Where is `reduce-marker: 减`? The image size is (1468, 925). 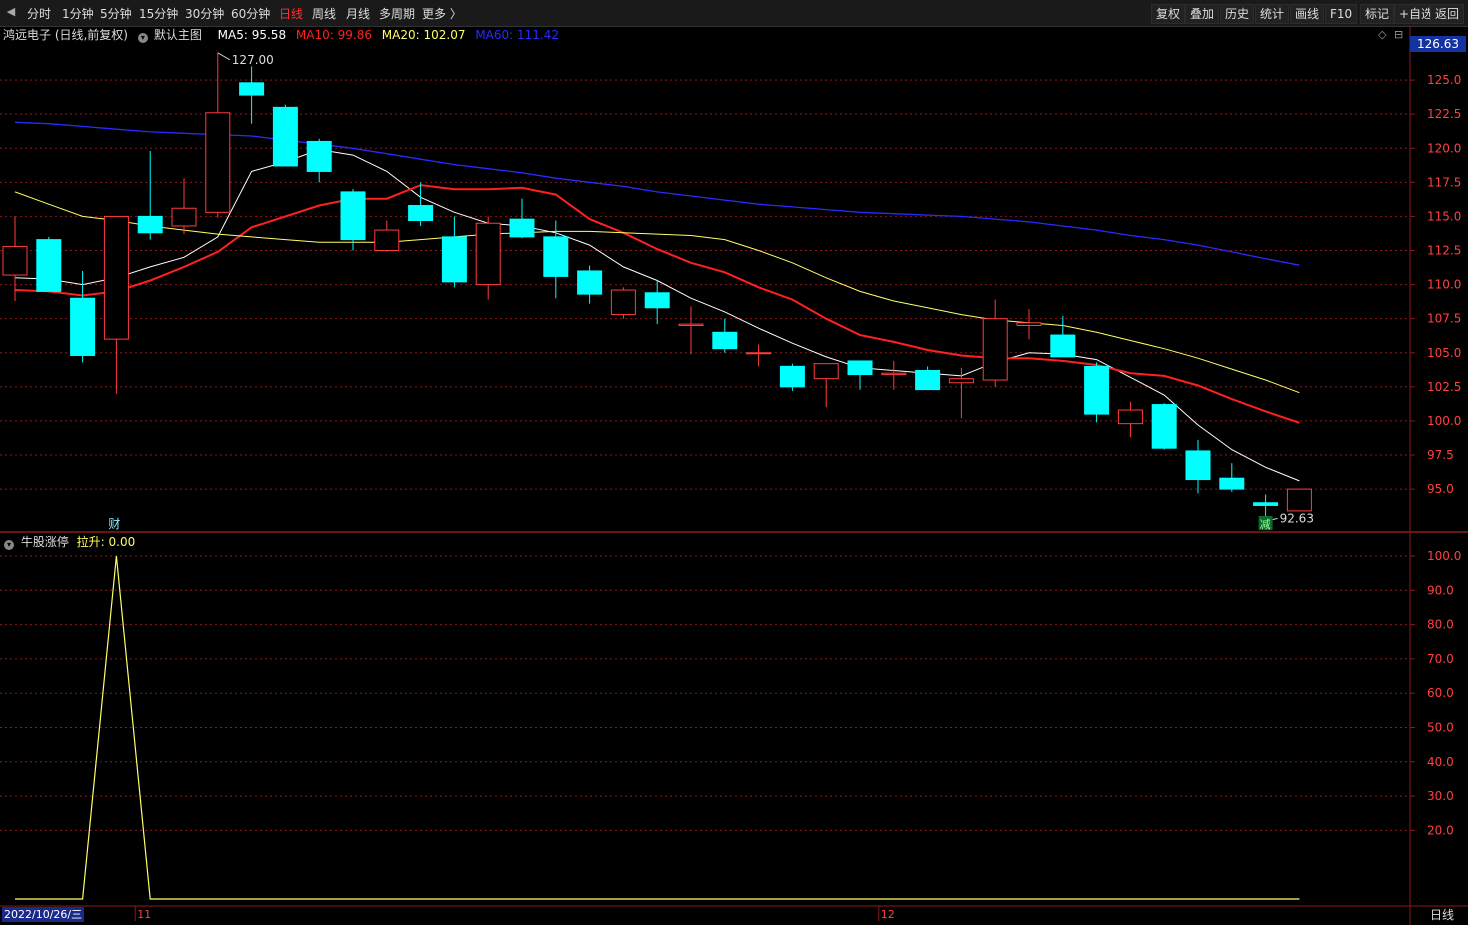 reduce-marker: 减 is located at coordinates (1265, 524).